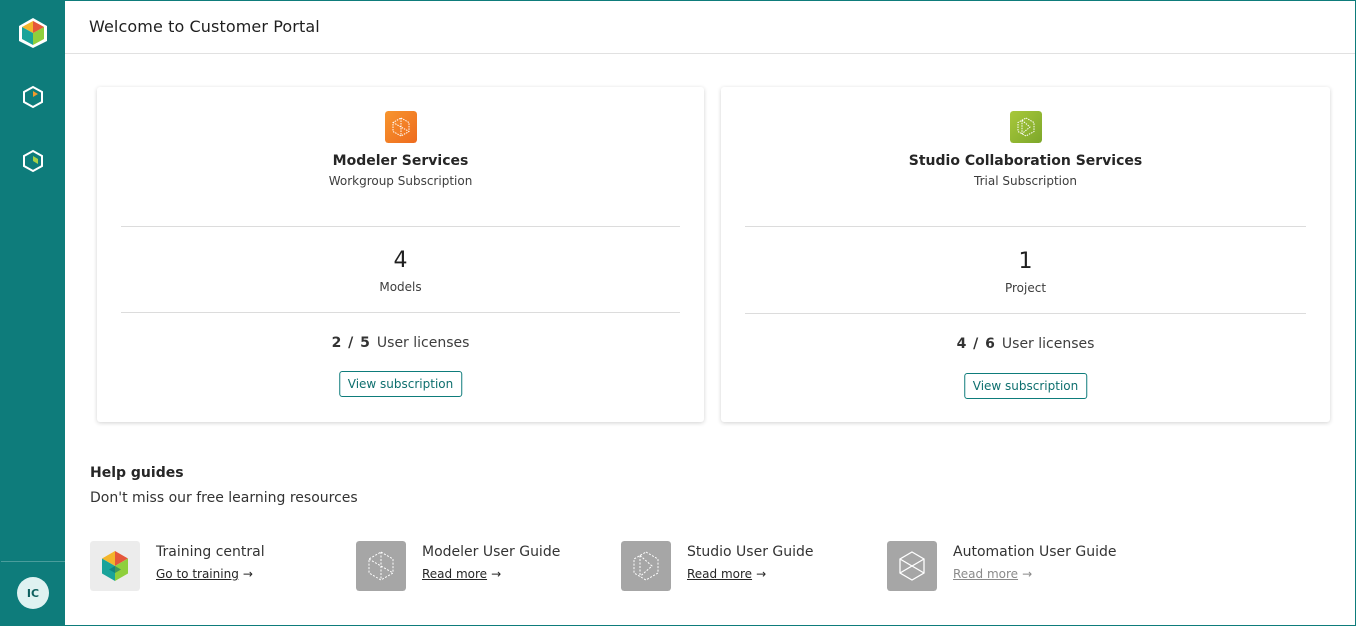 The width and height of the screenshot is (1356, 626). I want to click on projects-count: 1, so click(1025, 261).